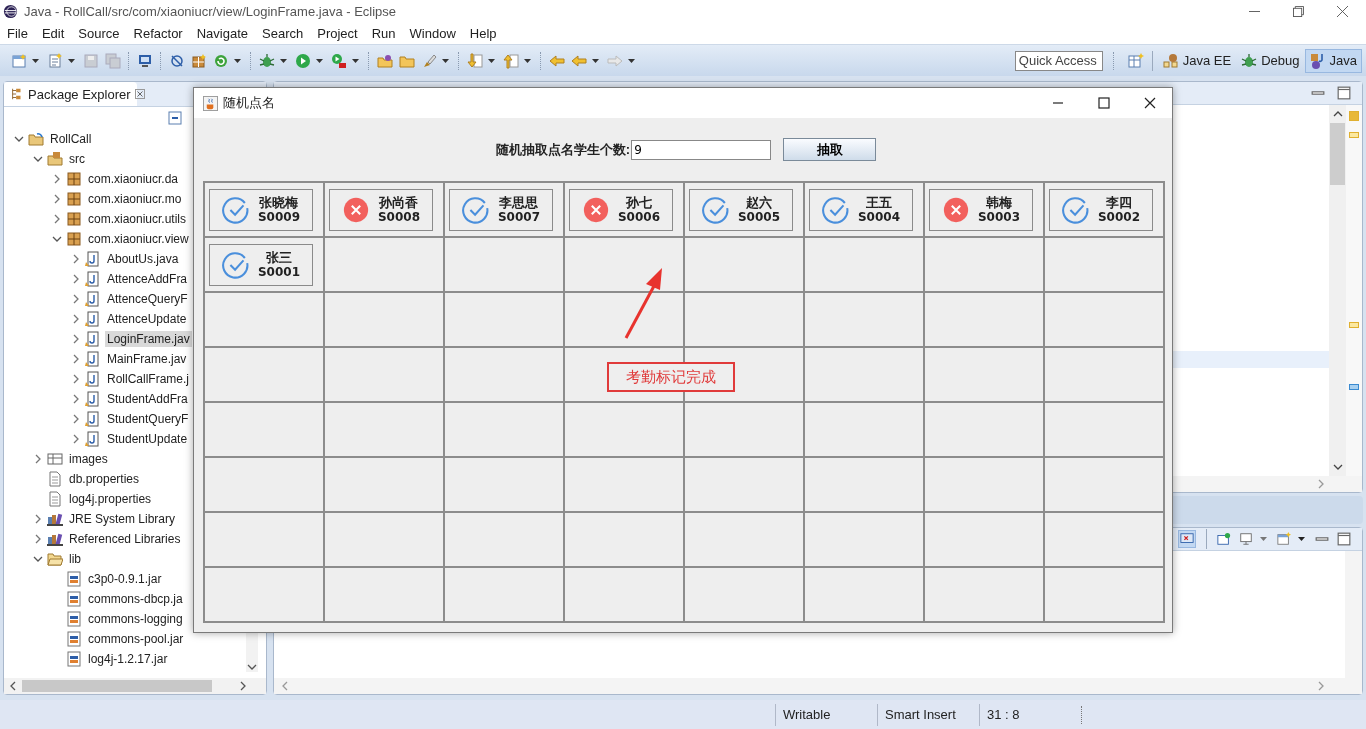 Image resolution: width=1366 pixels, height=729 pixels. What do you see at coordinates (147, 399) in the screenshot?
I see `tree-item: StudentAddFra` at bounding box center [147, 399].